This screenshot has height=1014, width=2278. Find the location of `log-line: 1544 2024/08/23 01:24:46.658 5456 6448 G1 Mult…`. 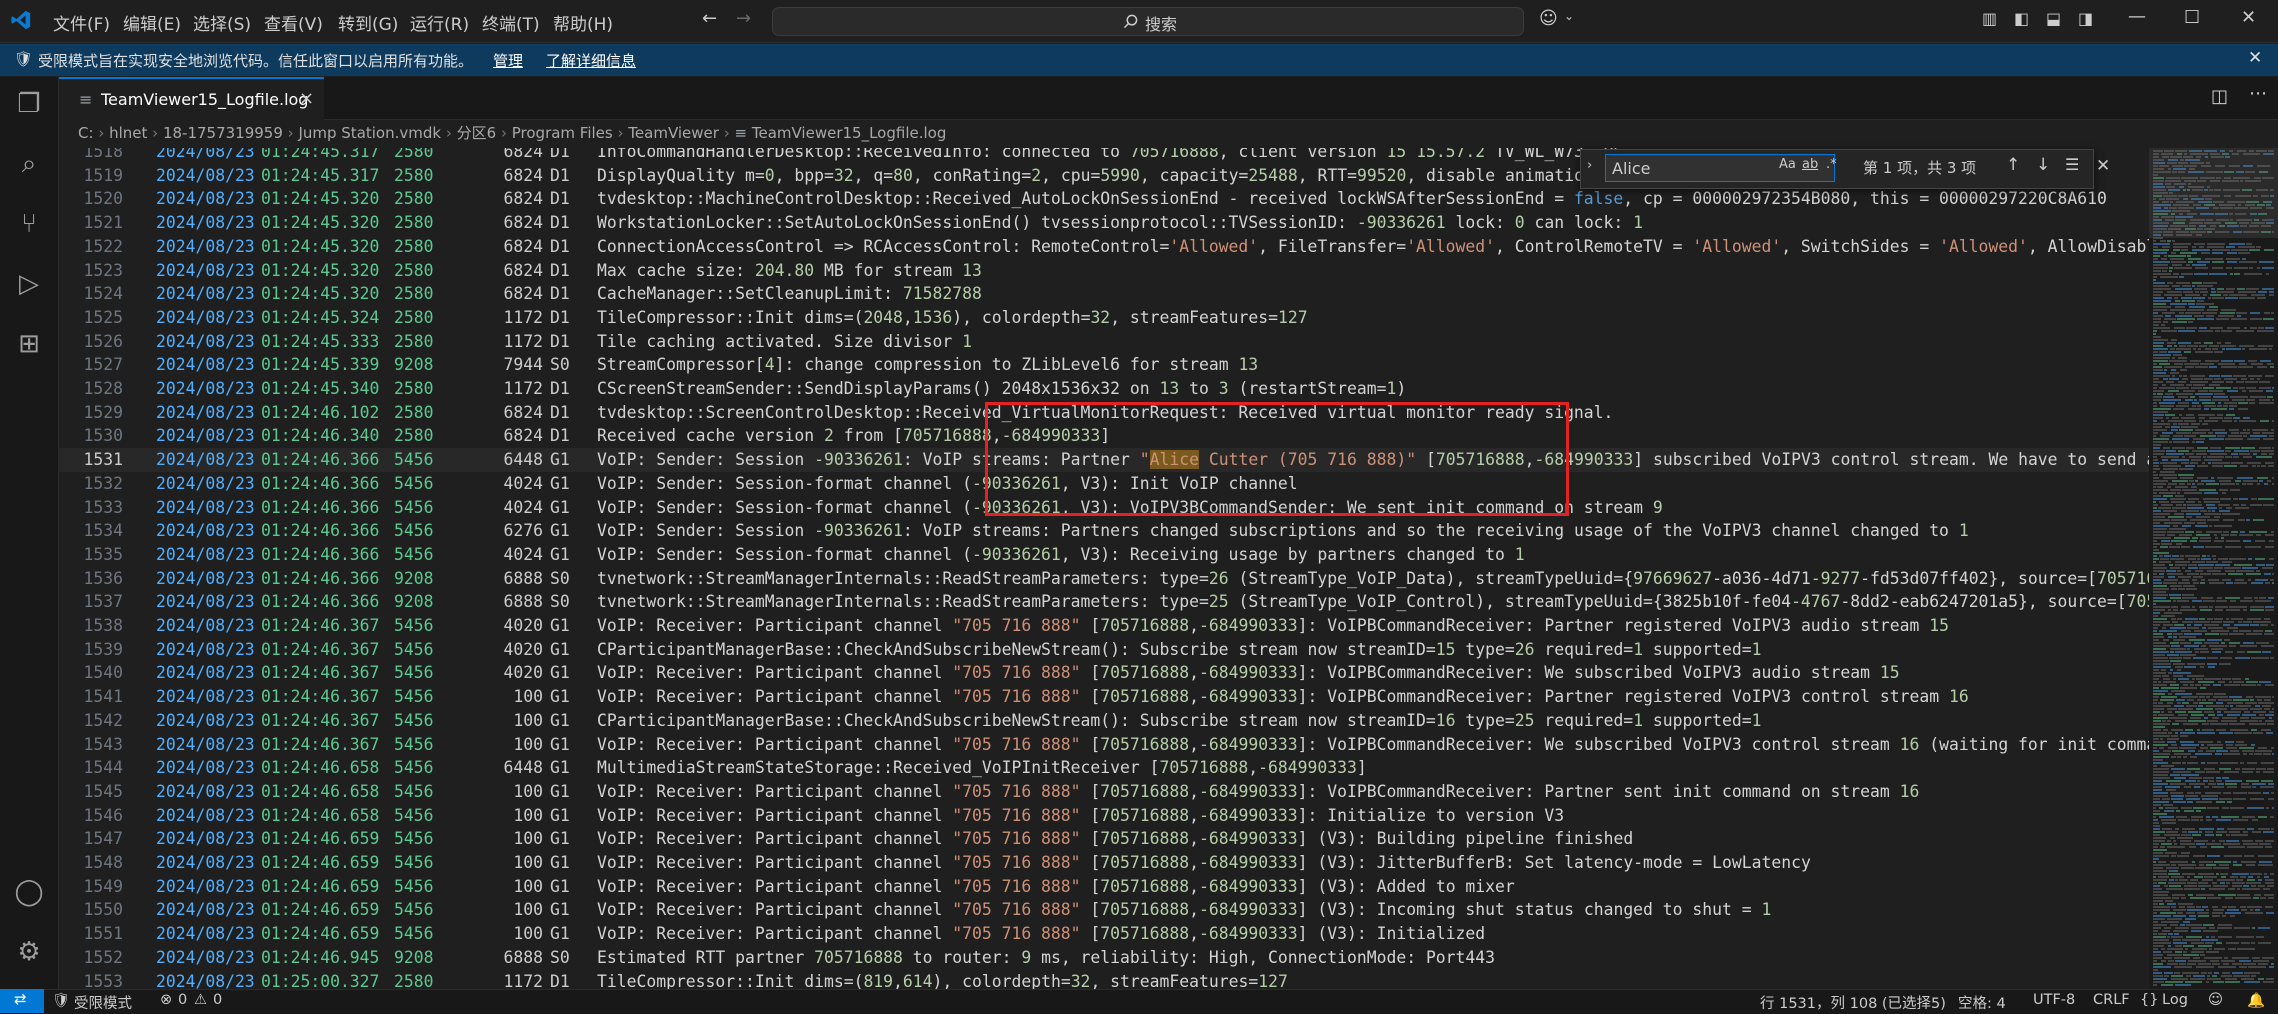

log-line: 1544 2024/08/23 01:24:46.658 5456 6448 G1 Mult… is located at coordinates (1104, 768).